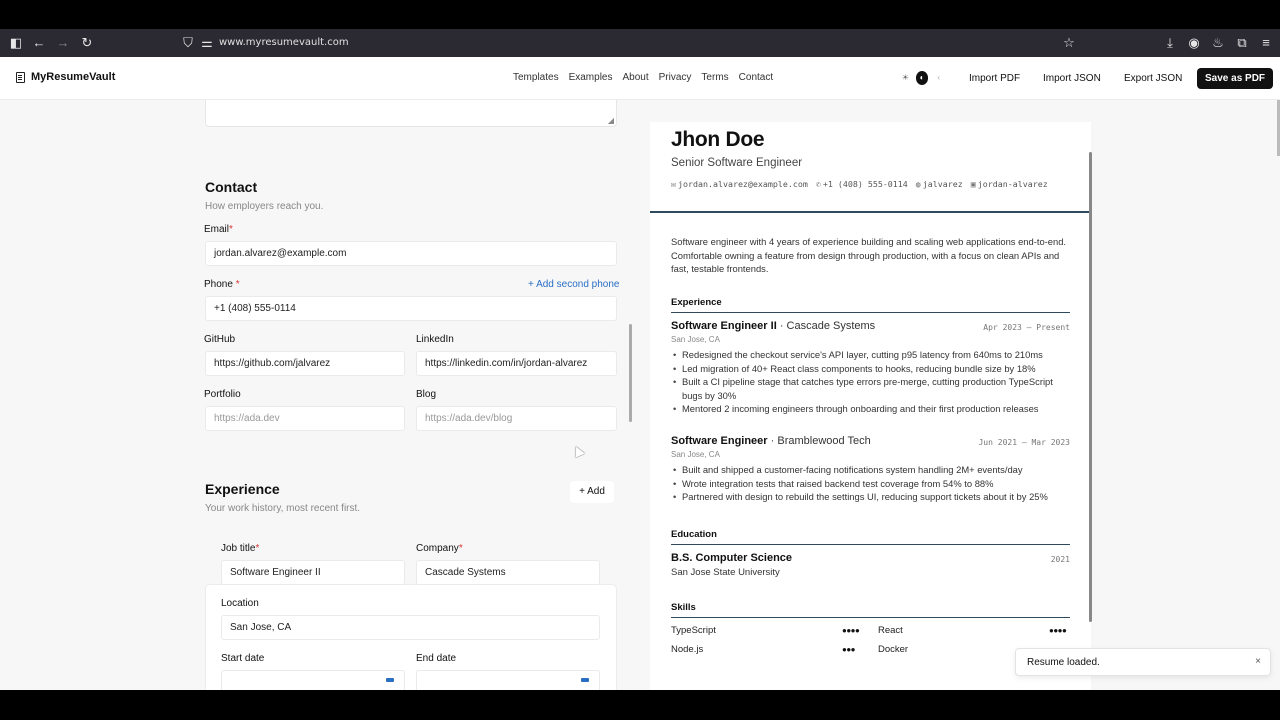  I want to click on sidebar-icon: ◧, so click(16, 43).